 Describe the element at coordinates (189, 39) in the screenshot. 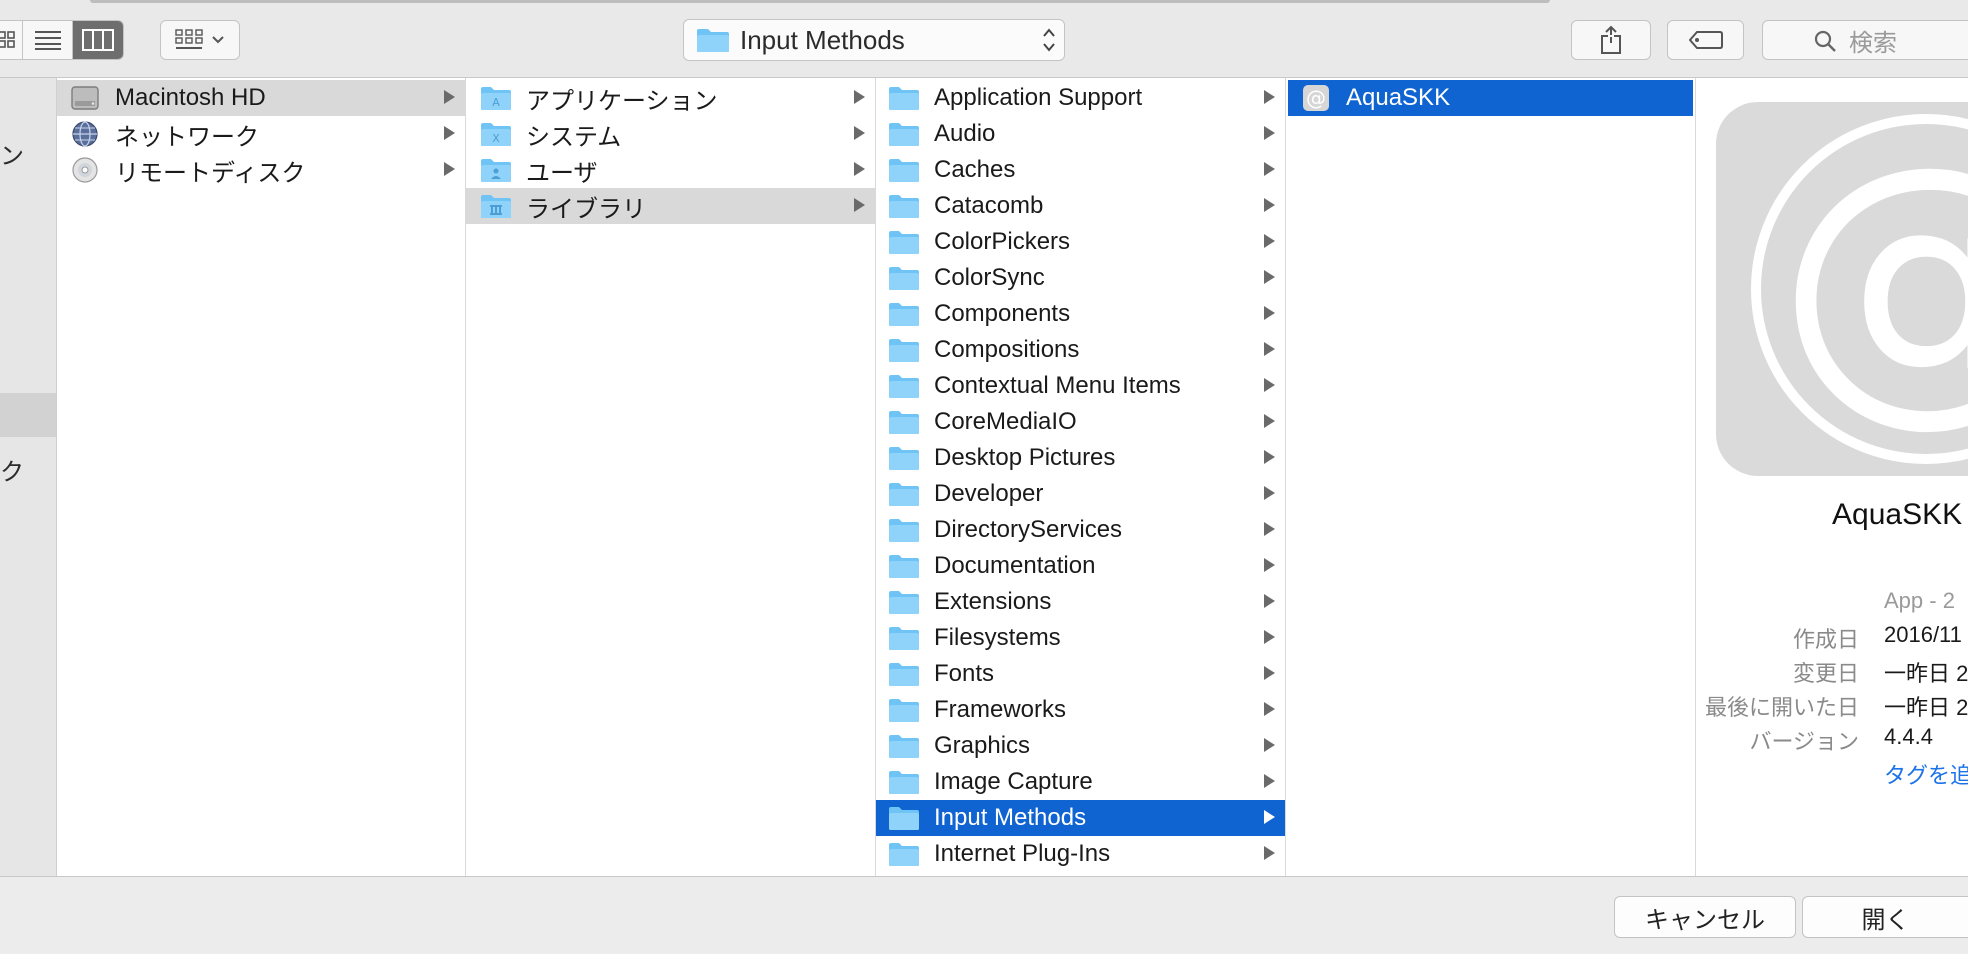

I see `arrange-grid-icon` at that location.